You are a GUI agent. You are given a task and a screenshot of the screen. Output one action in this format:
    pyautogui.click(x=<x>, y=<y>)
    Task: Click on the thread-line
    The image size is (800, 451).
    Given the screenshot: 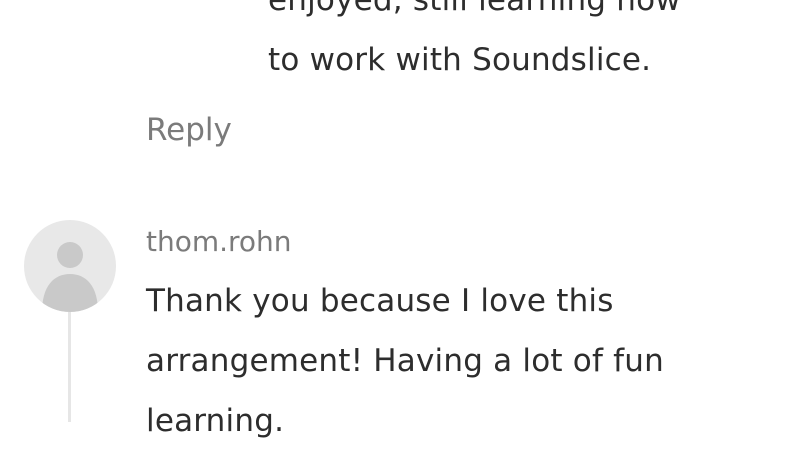 What is the action you would take?
    pyautogui.click(x=69, y=367)
    